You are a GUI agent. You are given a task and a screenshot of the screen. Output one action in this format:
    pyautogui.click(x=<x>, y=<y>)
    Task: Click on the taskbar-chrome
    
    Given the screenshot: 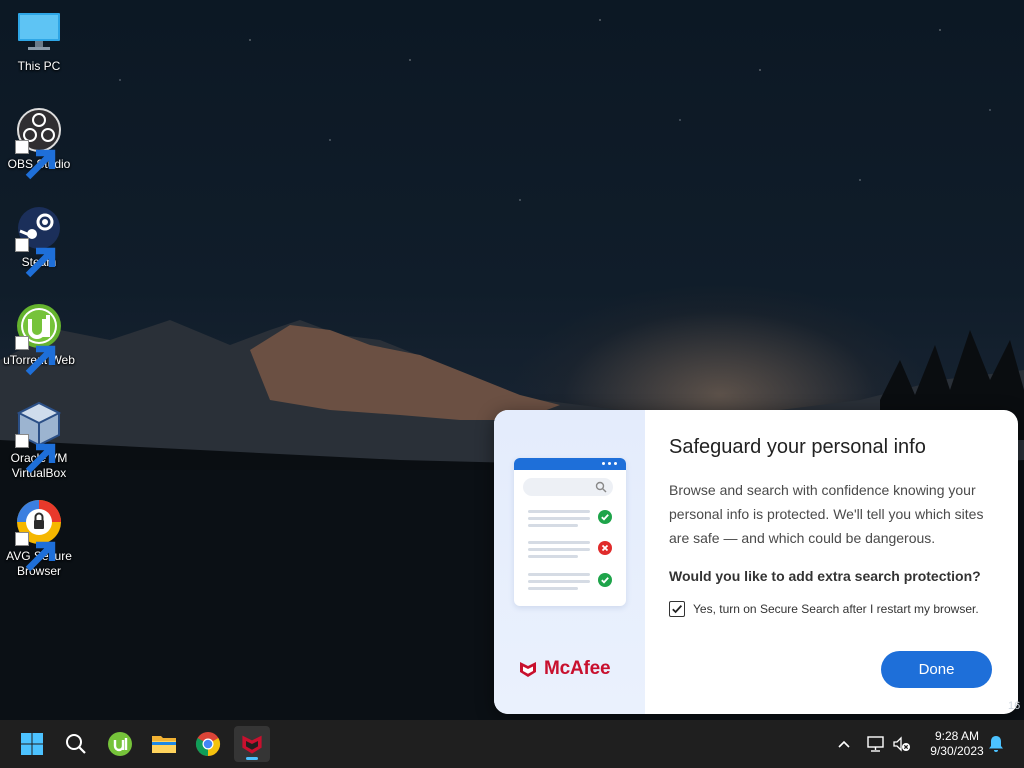 What is the action you would take?
    pyautogui.click(x=208, y=744)
    